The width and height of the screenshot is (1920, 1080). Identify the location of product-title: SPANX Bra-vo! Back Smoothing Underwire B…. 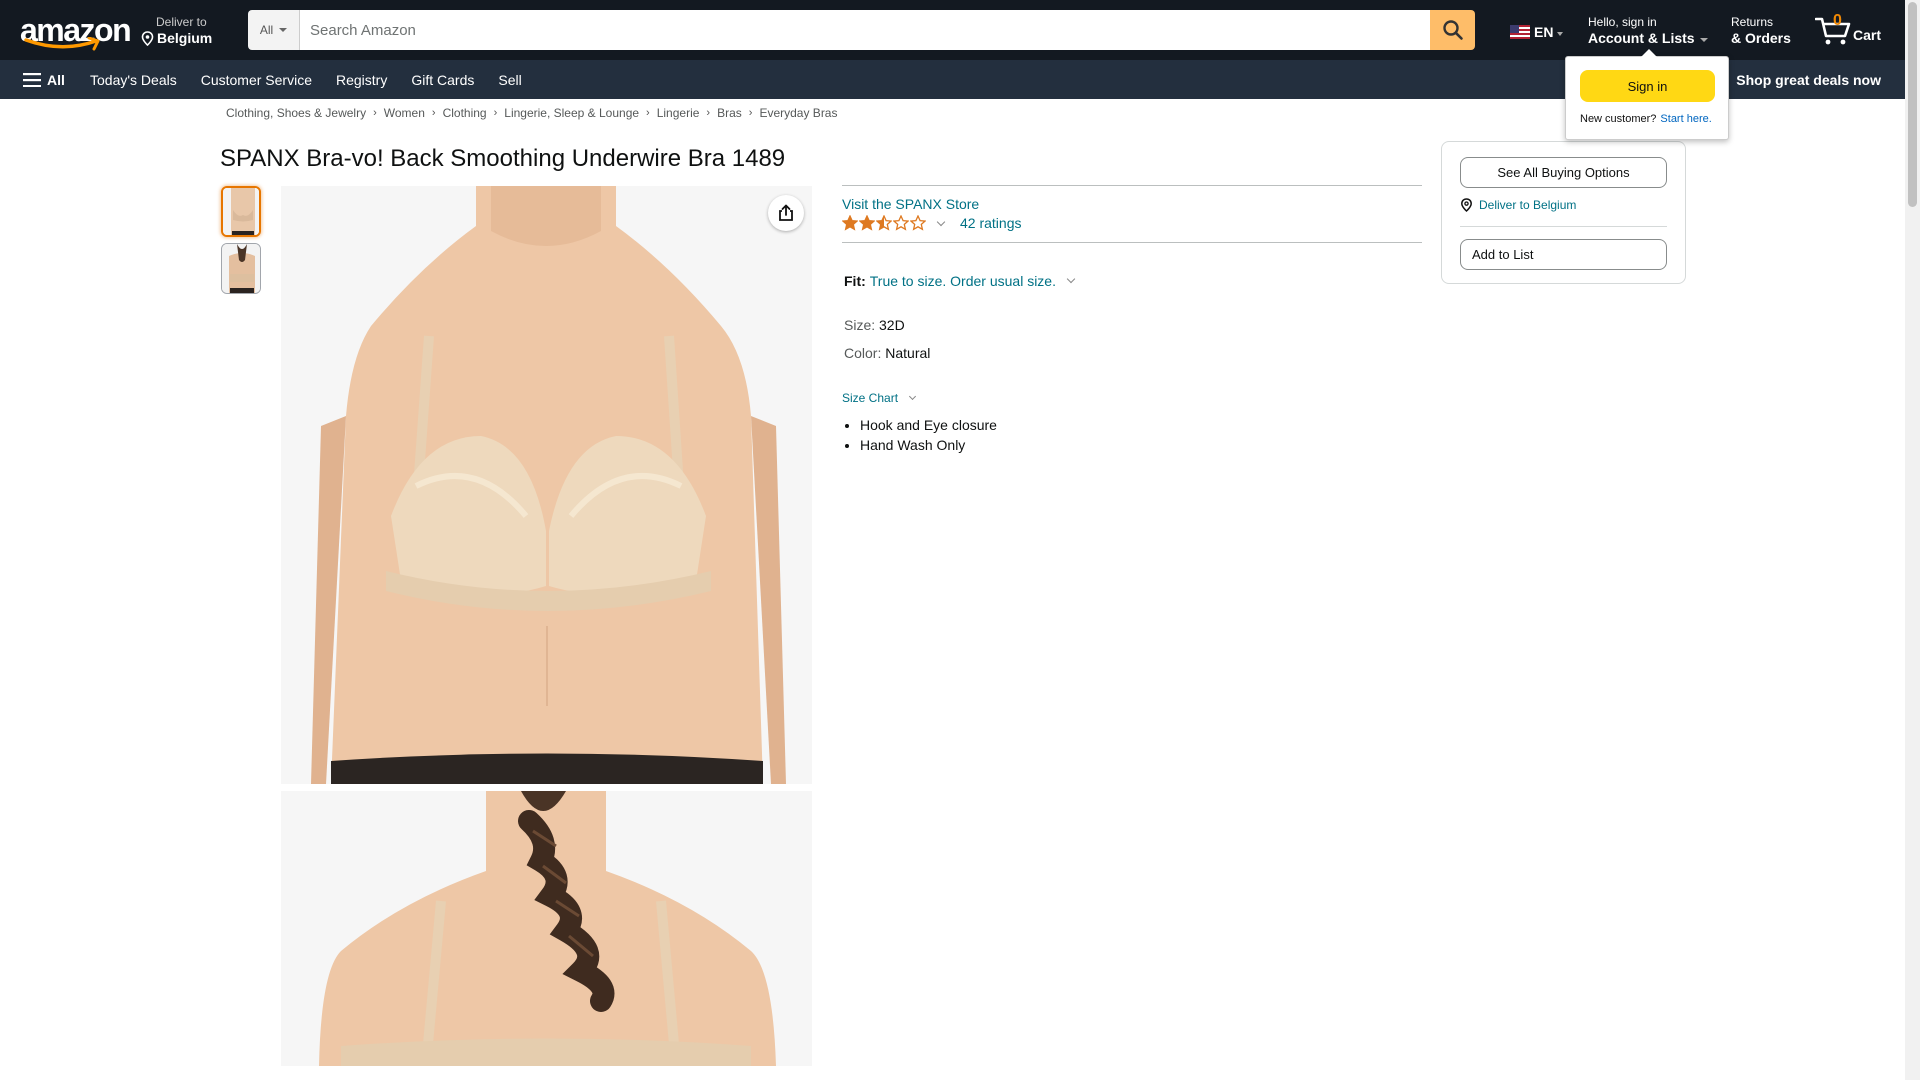
(503, 158).